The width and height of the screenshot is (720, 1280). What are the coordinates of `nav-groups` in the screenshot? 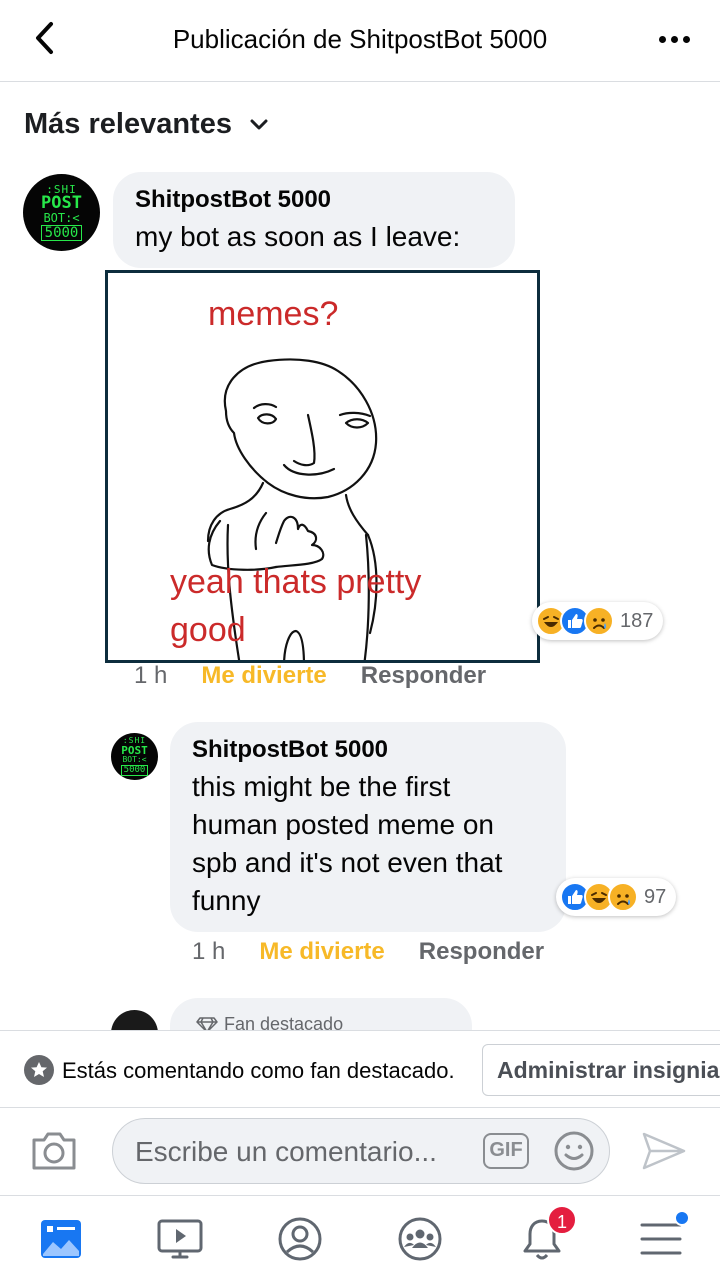 It's located at (420, 1239).